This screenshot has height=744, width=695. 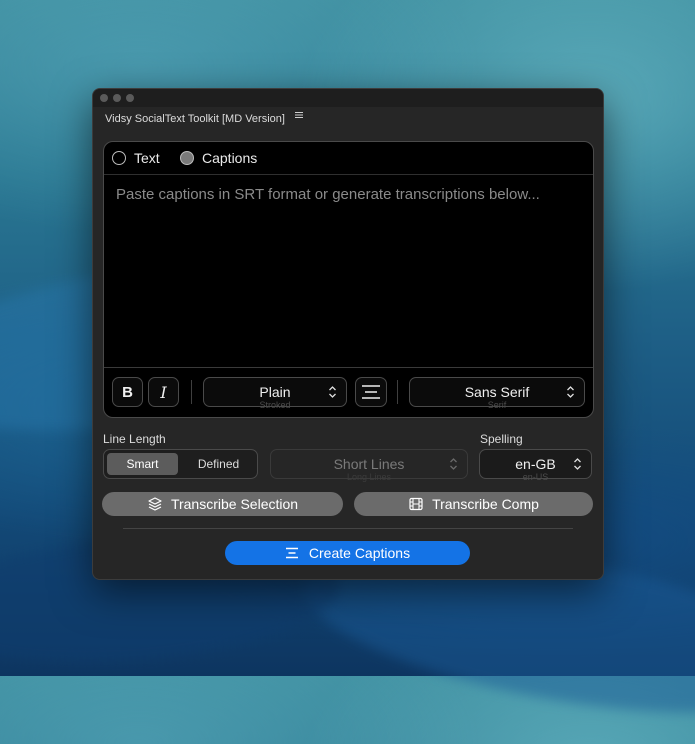 I want to click on line-type-select: Long Lines Short Lines, so click(x=369, y=465).